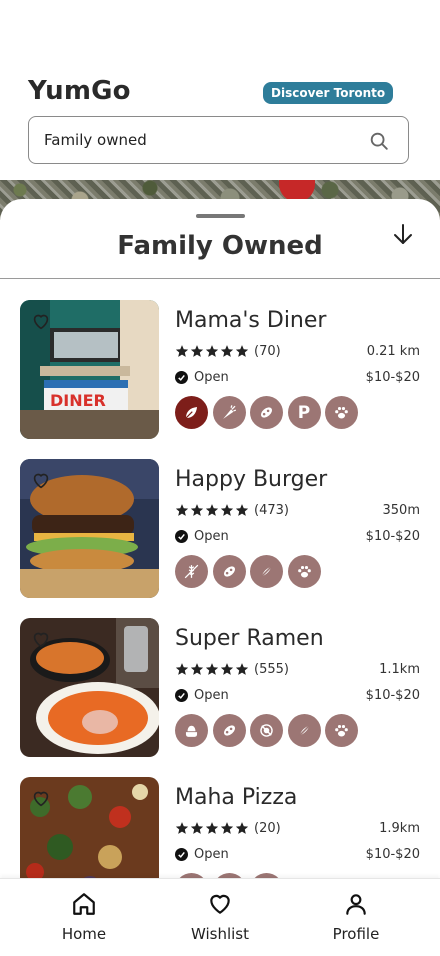 This screenshot has width=440, height=956. Describe the element at coordinates (79, 91) in the screenshot. I see `app-title: YumGo` at that location.